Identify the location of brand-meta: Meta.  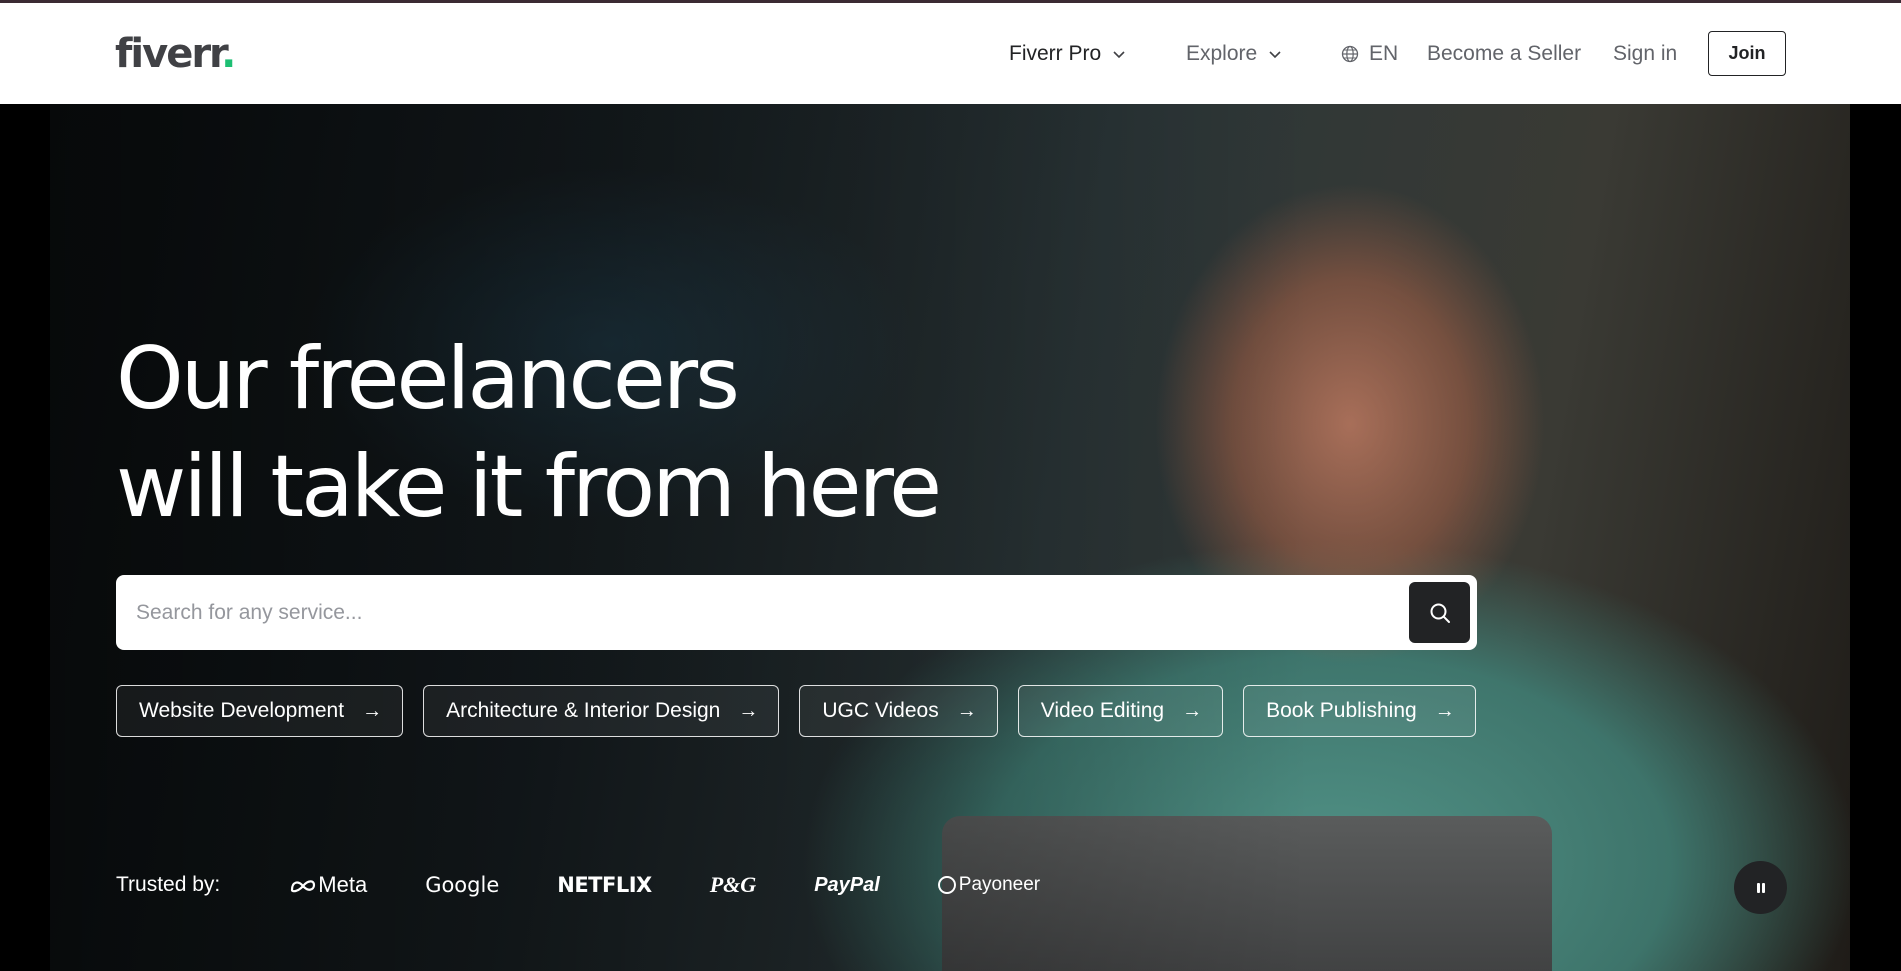
(328, 885).